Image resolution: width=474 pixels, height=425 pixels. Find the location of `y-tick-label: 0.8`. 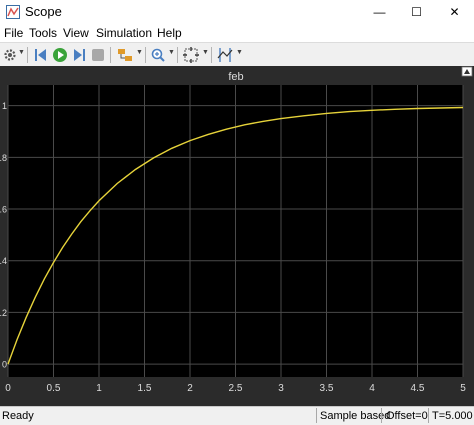

y-tick-label: 0.8 is located at coordinates (3, 158).